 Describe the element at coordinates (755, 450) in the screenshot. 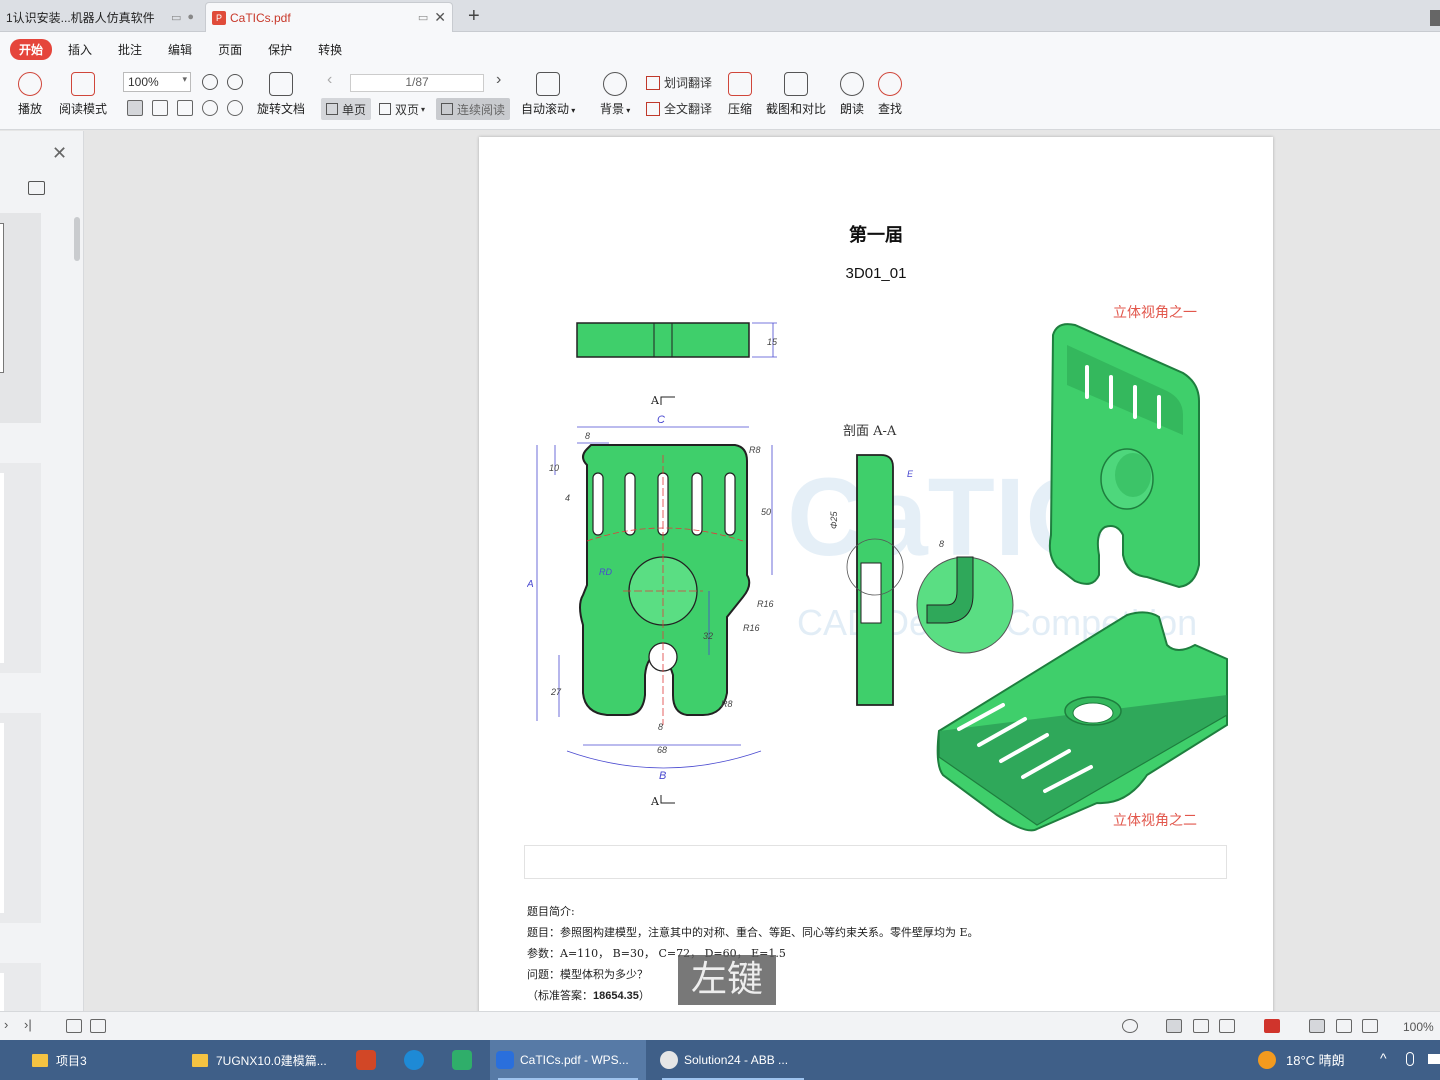

I see `dim-r8: R8` at that location.